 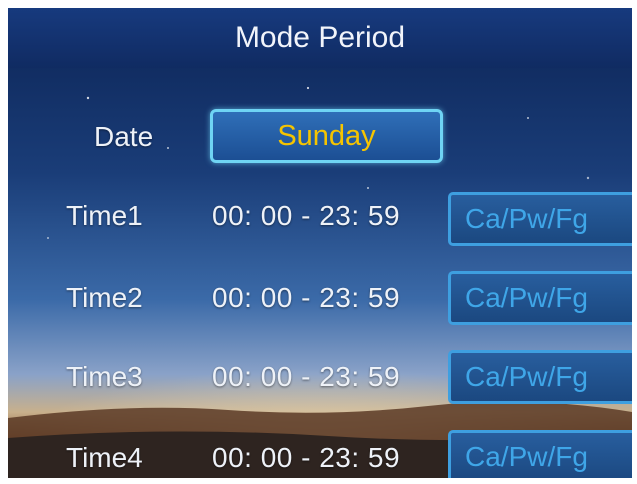 I want to click on time4-mode-label: Ca/Pw/Fg, so click(x=526, y=456).